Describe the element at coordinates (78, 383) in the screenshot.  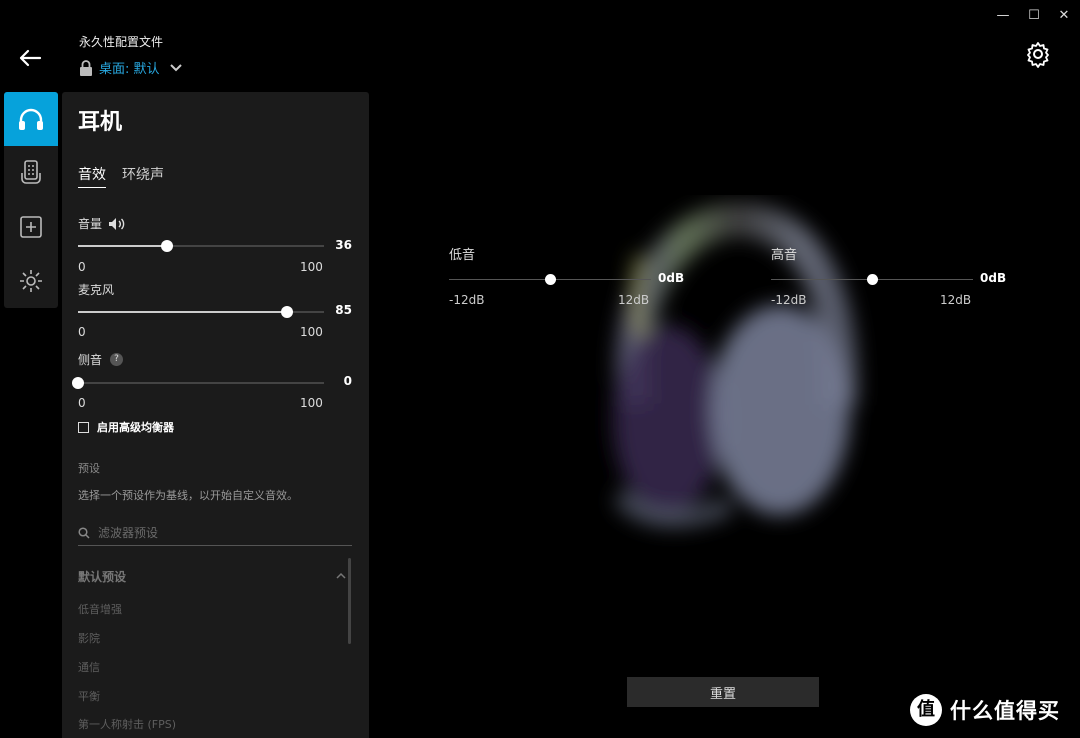
I see `sidetone-slider-thumb` at that location.